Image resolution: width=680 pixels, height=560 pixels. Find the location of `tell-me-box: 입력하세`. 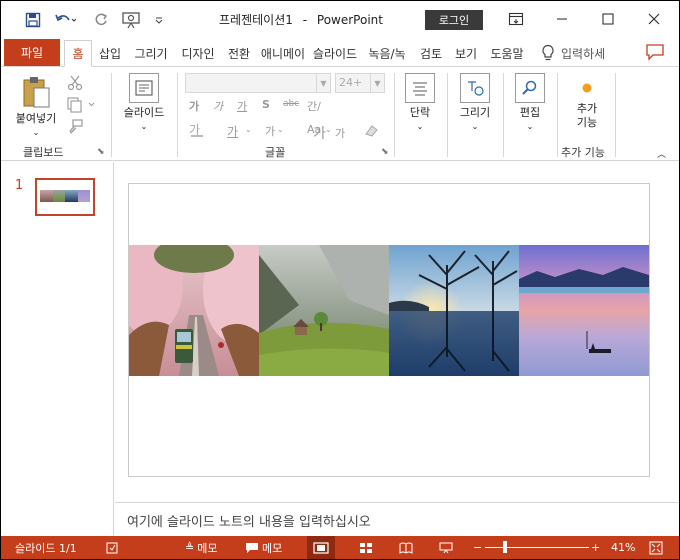

tell-me-box: 입력하세 is located at coordinates (573, 53).